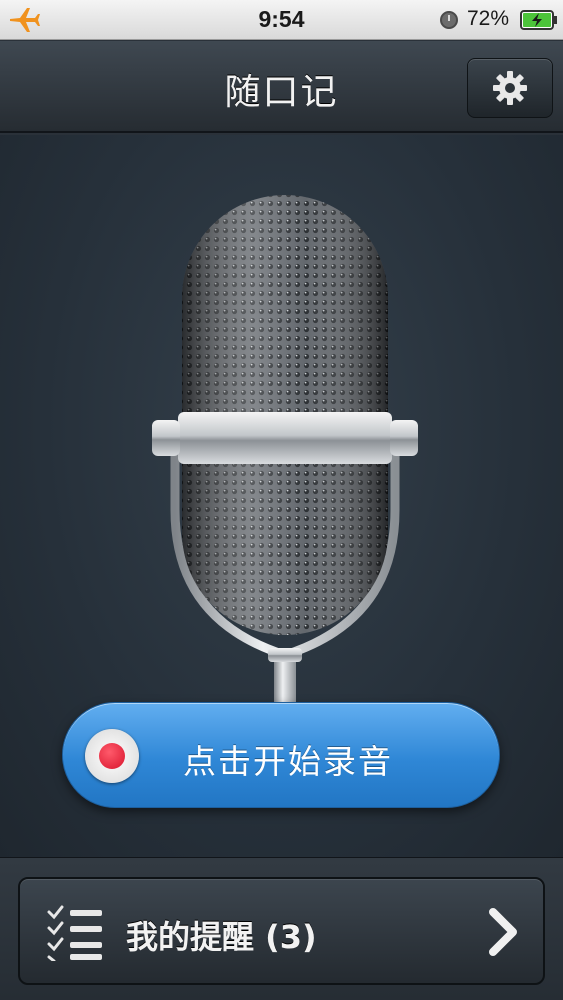 This screenshot has width=563, height=1000. What do you see at coordinates (488, 18) in the screenshot?
I see `battery-percent: 72%` at bounding box center [488, 18].